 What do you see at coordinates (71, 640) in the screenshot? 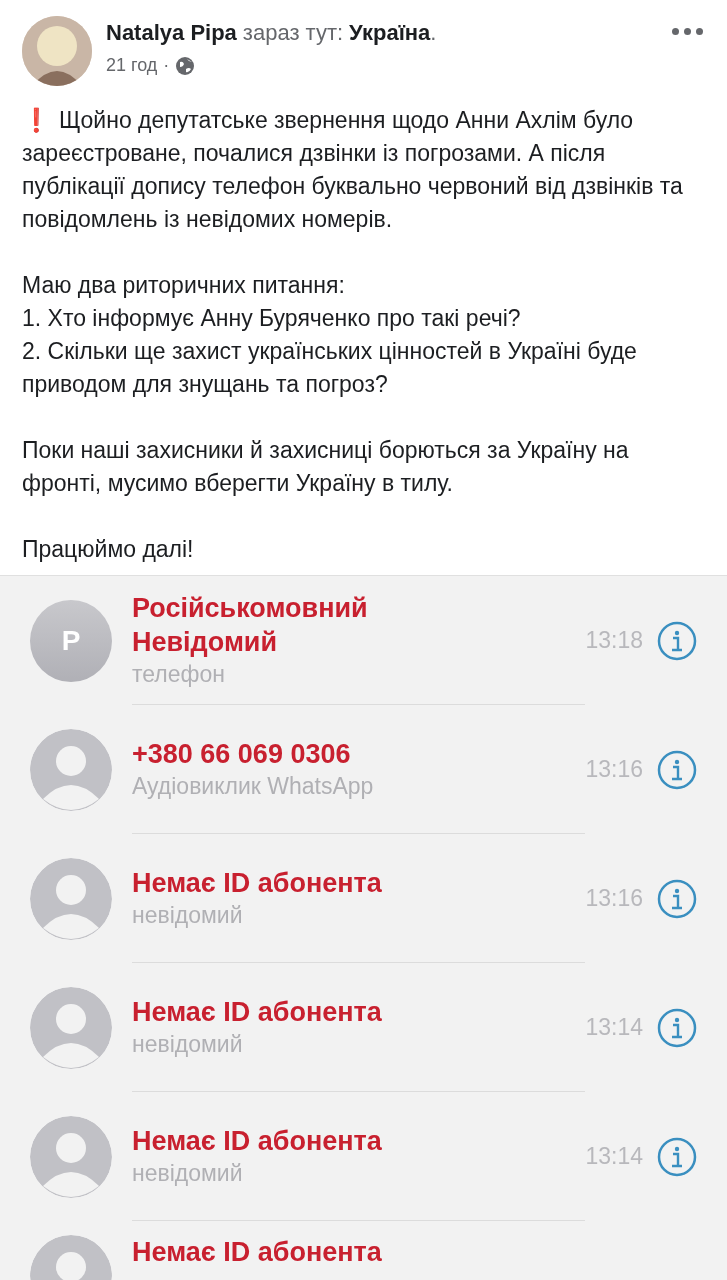
I see `contact-avatar: P` at bounding box center [71, 640].